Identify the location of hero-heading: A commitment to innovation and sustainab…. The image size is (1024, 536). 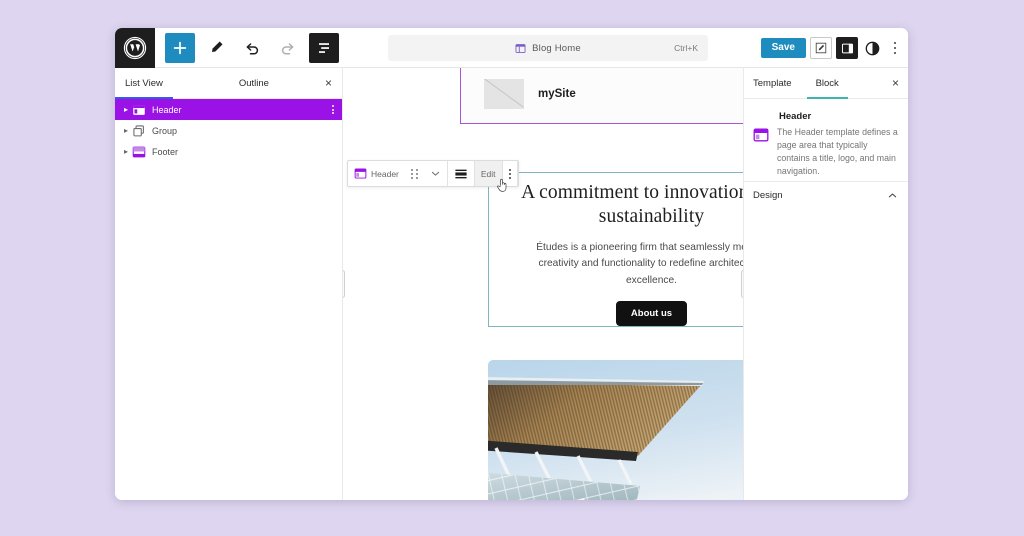
(616, 201).